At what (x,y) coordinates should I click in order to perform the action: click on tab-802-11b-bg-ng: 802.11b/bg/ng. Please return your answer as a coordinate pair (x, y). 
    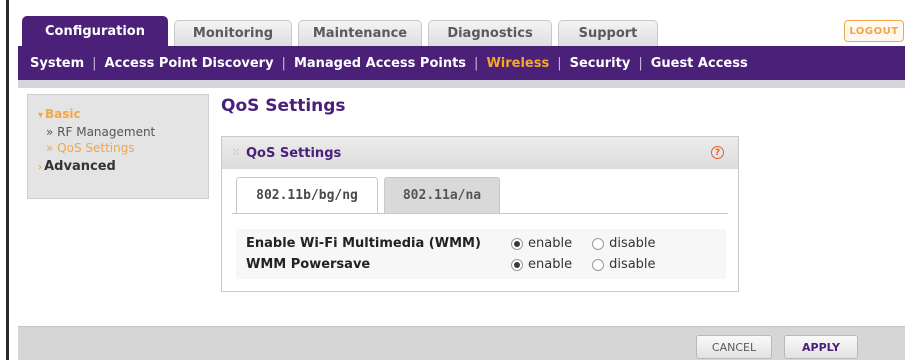
    Looking at the image, I should click on (307, 195).